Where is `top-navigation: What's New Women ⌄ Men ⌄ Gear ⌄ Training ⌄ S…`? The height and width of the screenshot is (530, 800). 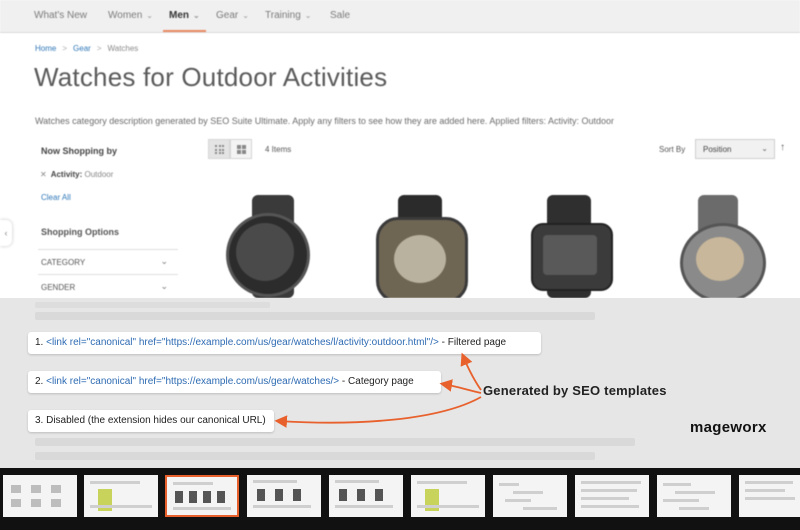 top-navigation: What's New Women ⌄ Men ⌄ Gear ⌄ Training ⌄ S… is located at coordinates (400, 16).